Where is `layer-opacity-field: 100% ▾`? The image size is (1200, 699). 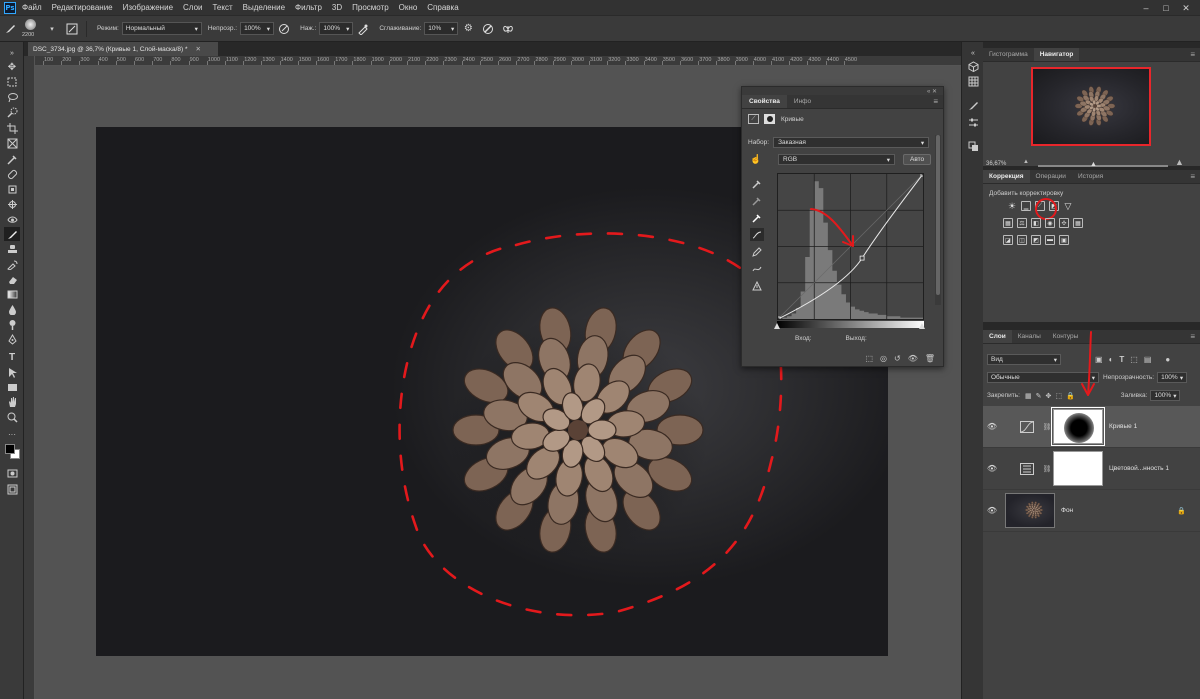
layer-opacity-field: 100% ▾ is located at coordinates (1172, 377).